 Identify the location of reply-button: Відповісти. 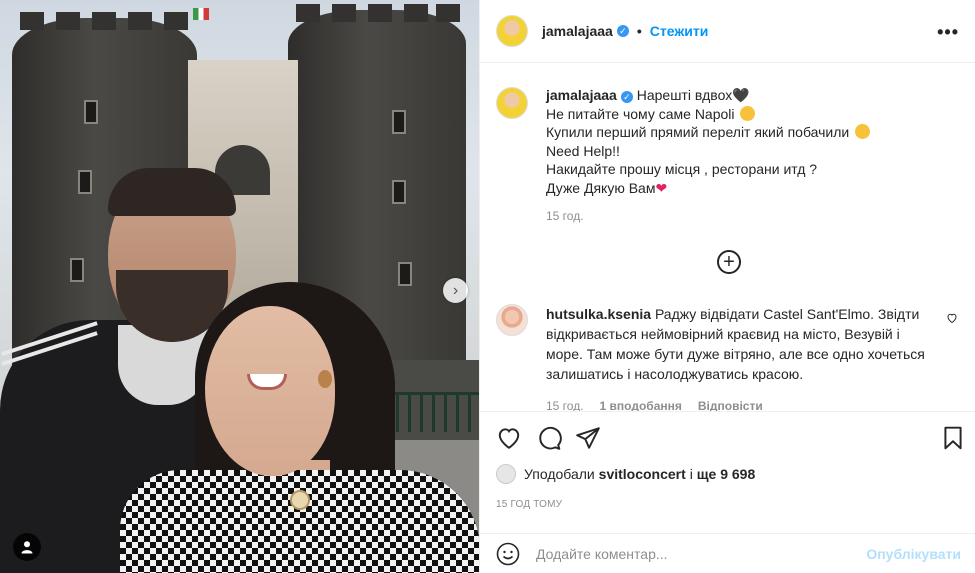
(730, 403).